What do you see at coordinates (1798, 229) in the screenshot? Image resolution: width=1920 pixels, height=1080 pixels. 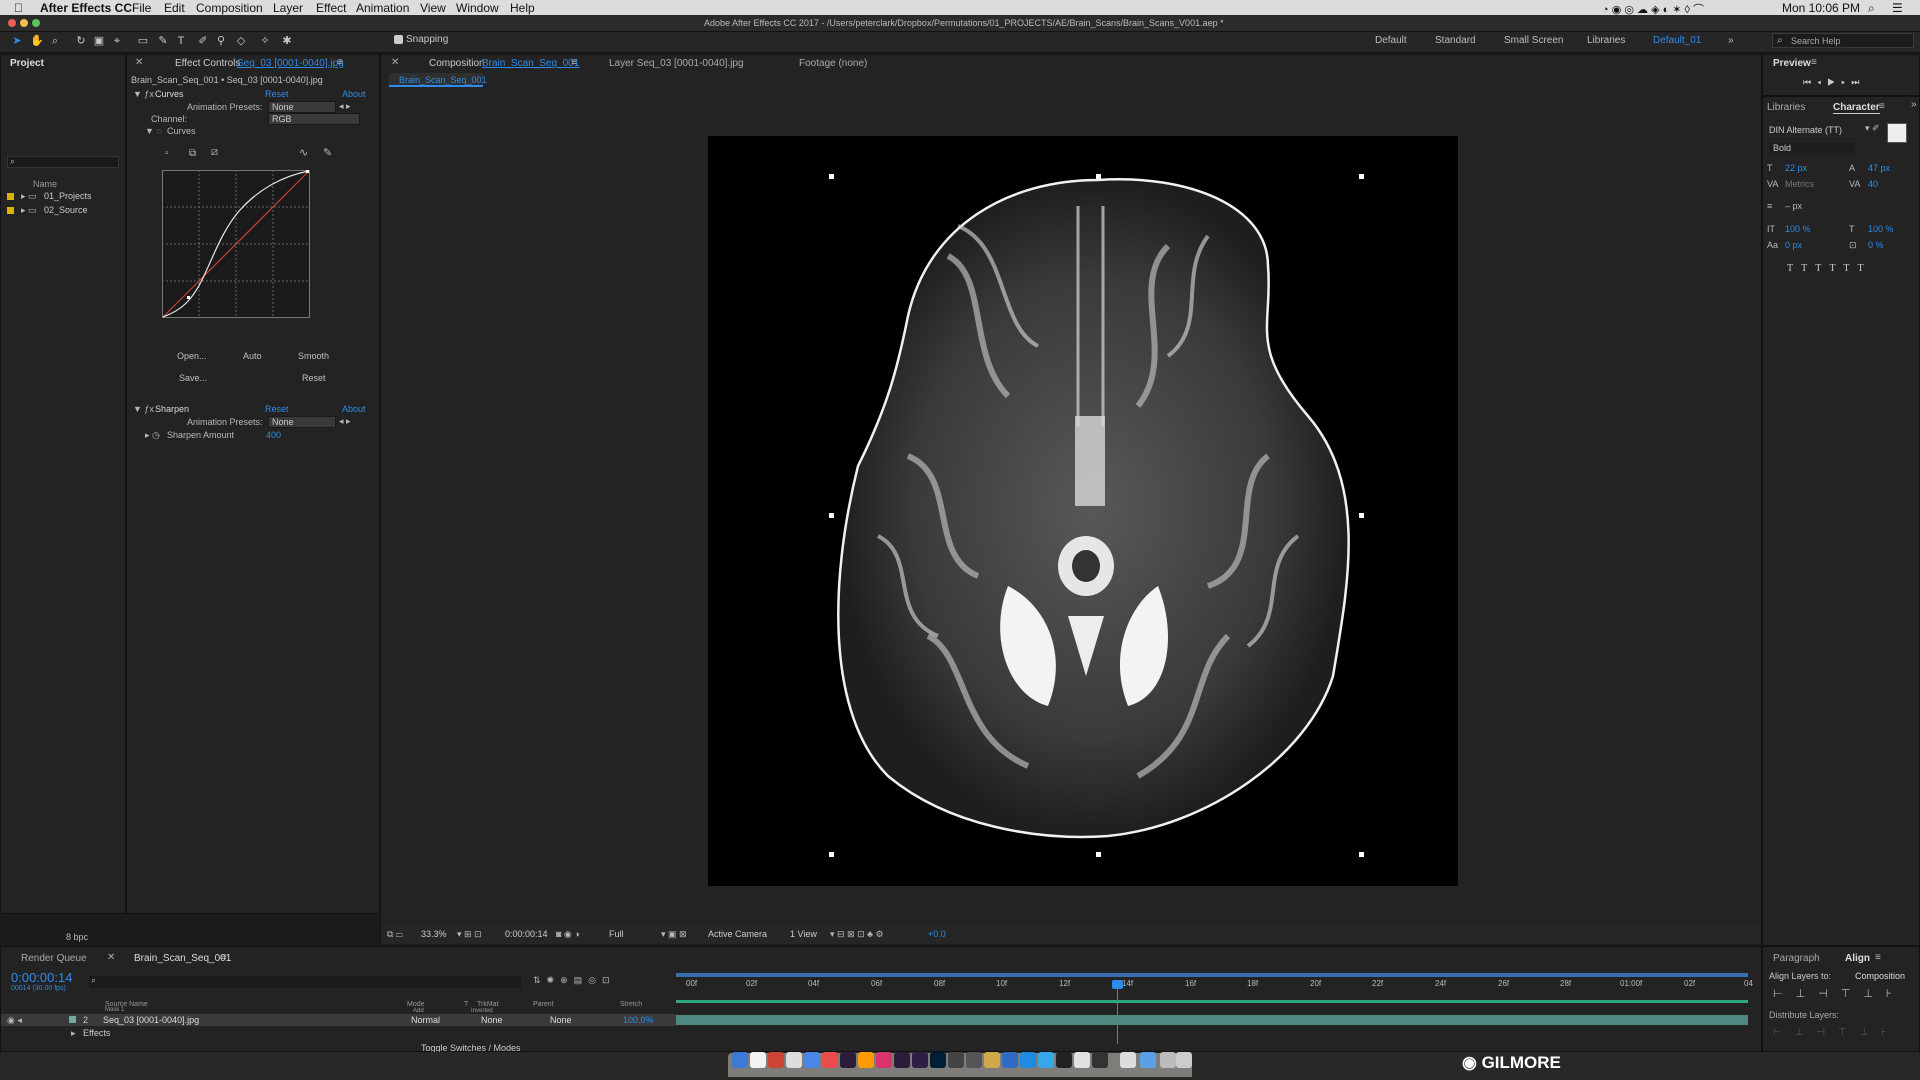 I see `vertical-scale-value: 100 %` at bounding box center [1798, 229].